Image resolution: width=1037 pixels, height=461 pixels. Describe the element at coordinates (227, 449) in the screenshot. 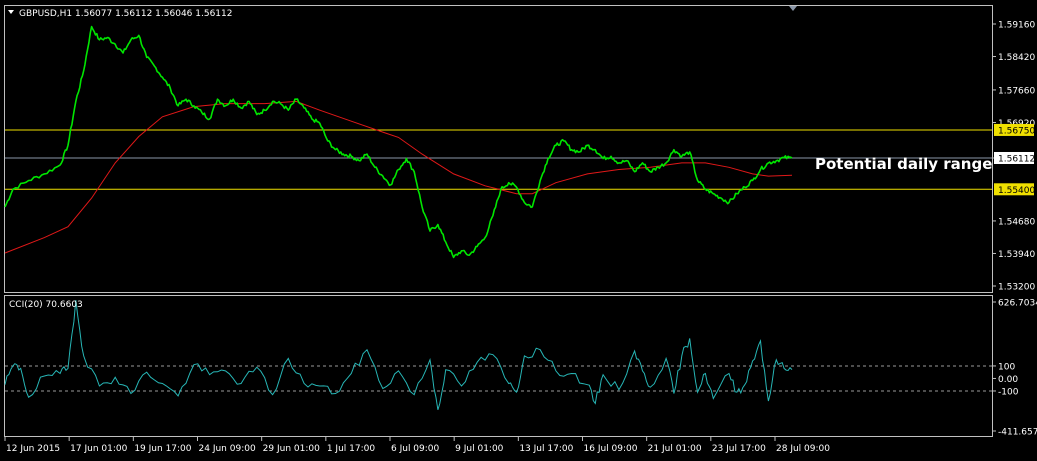

I see `date-tick-label: 24 Jun 09:00` at that location.